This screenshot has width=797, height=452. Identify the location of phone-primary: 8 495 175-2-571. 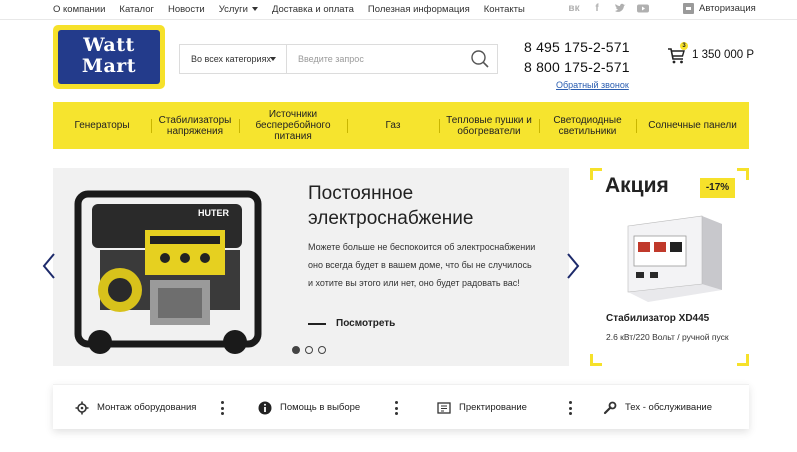
(577, 47).